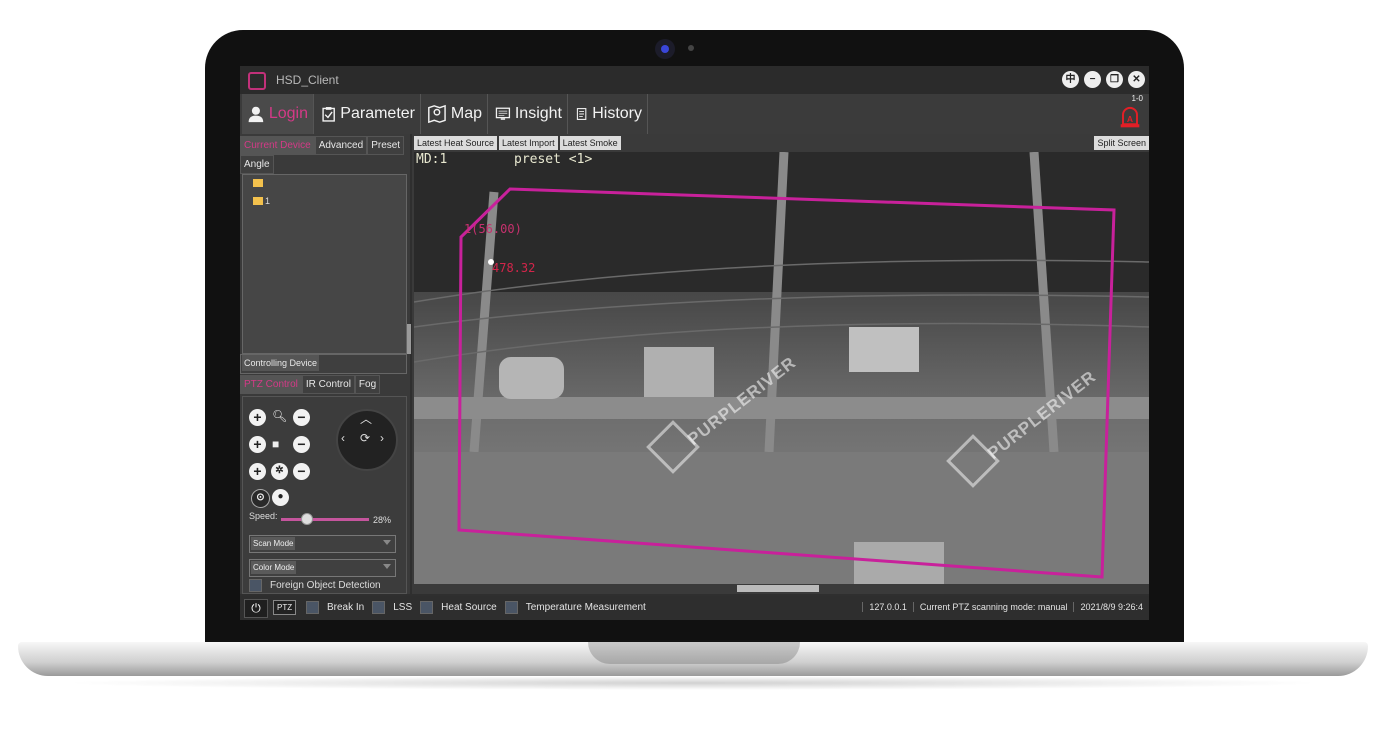 Image resolution: width=1384 pixels, height=744 pixels. Describe the element at coordinates (456, 143) in the screenshot. I see `tab-latest-heat-source: Latest Heat Source` at that location.